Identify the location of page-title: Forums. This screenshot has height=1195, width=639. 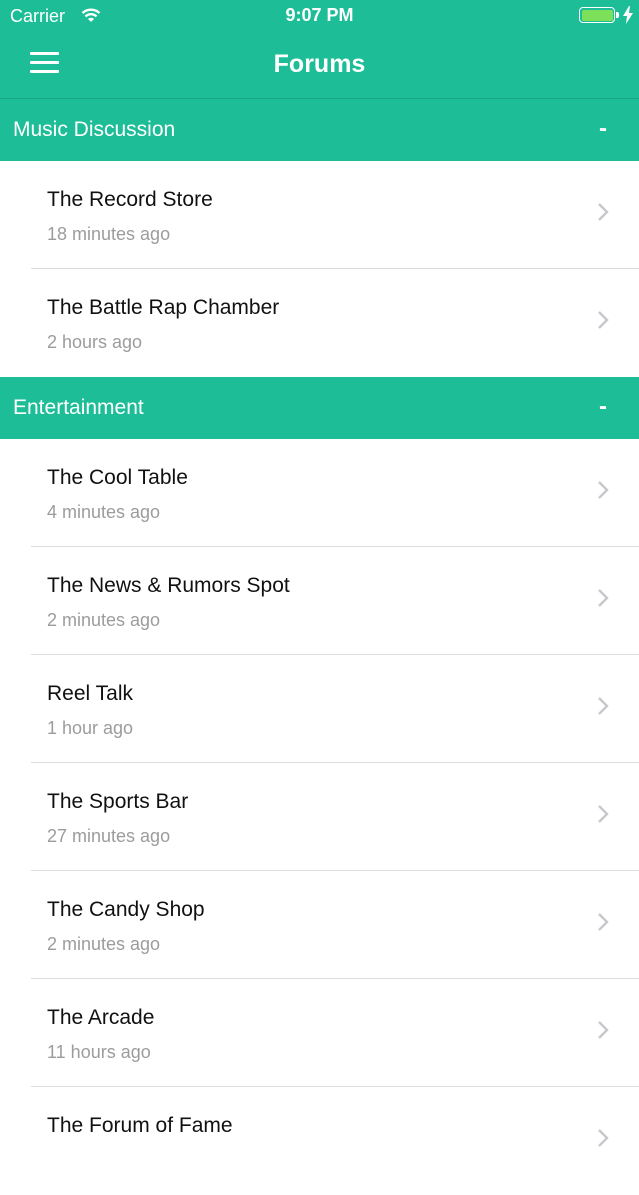
(319, 64).